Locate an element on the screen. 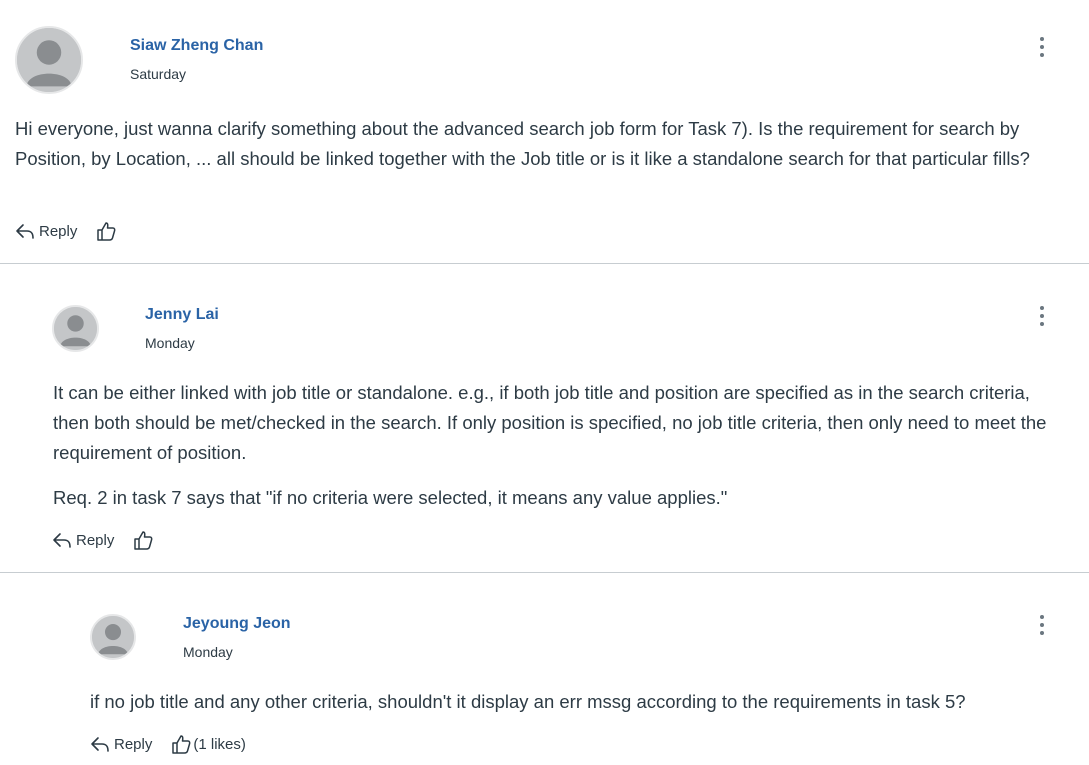 The width and height of the screenshot is (1089, 765). likes-count: (1 likes) is located at coordinates (219, 744).